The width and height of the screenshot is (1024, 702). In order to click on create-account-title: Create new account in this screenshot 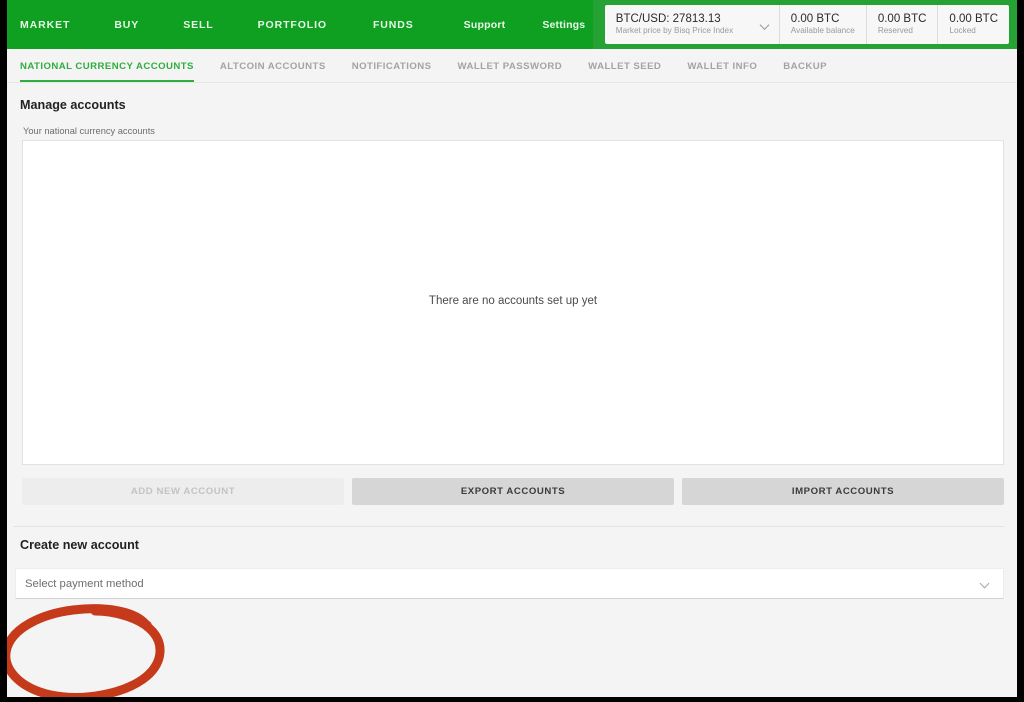, I will do `click(79, 545)`.